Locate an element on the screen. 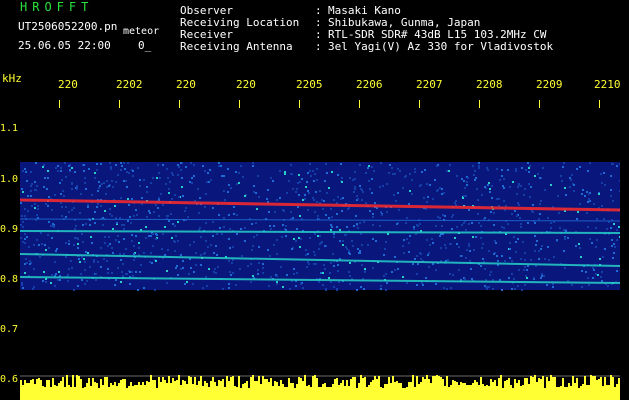 Image resolution: width=629 pixels, height=400 pixels. info-key: Receiving Antenna is located at coordinates (236, 46).